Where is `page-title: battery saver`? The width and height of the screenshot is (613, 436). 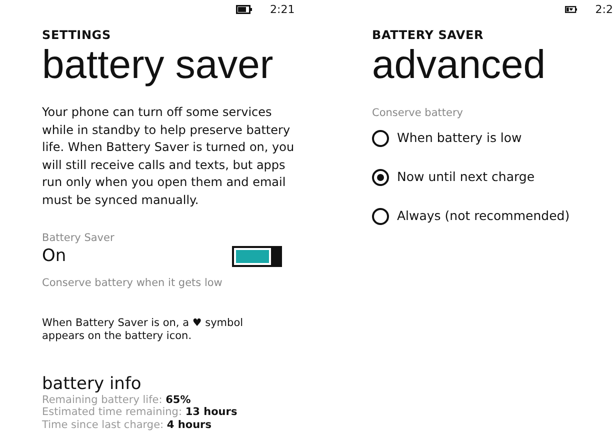
page-title: battery saver is located at coordinates (158, 65).